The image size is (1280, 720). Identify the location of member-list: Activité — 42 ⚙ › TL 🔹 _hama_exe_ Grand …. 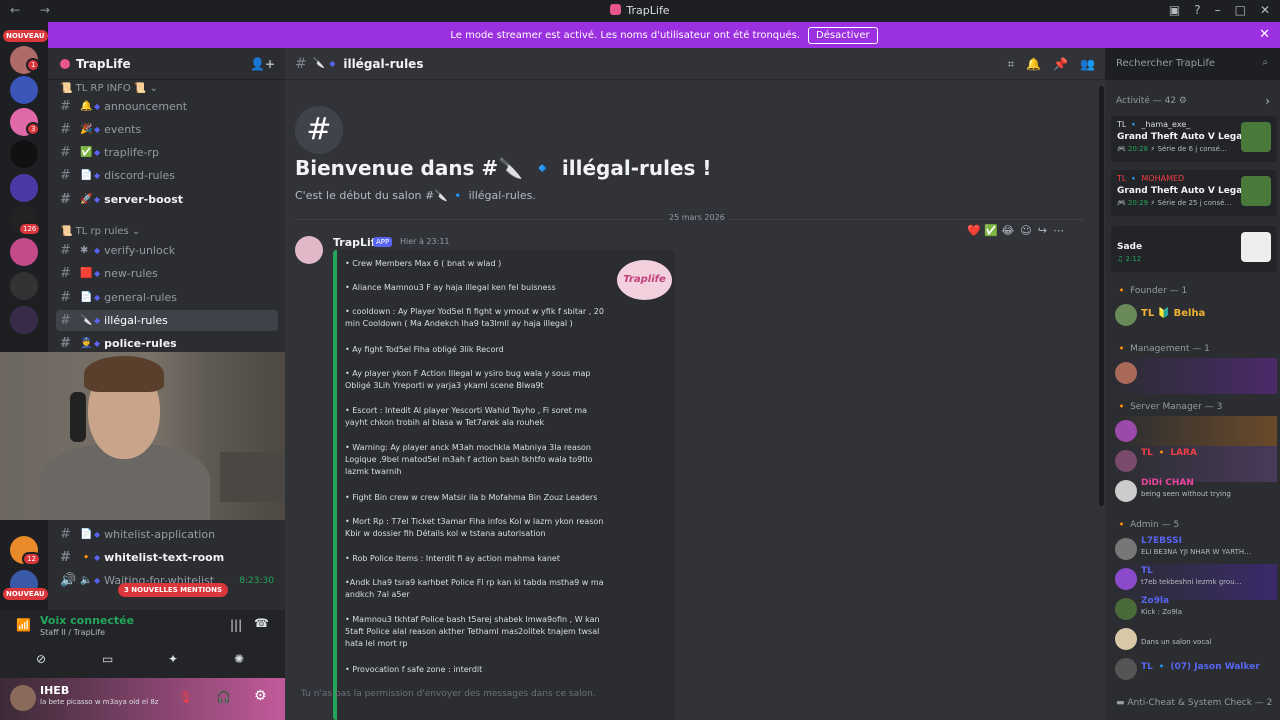
(1192, 400).